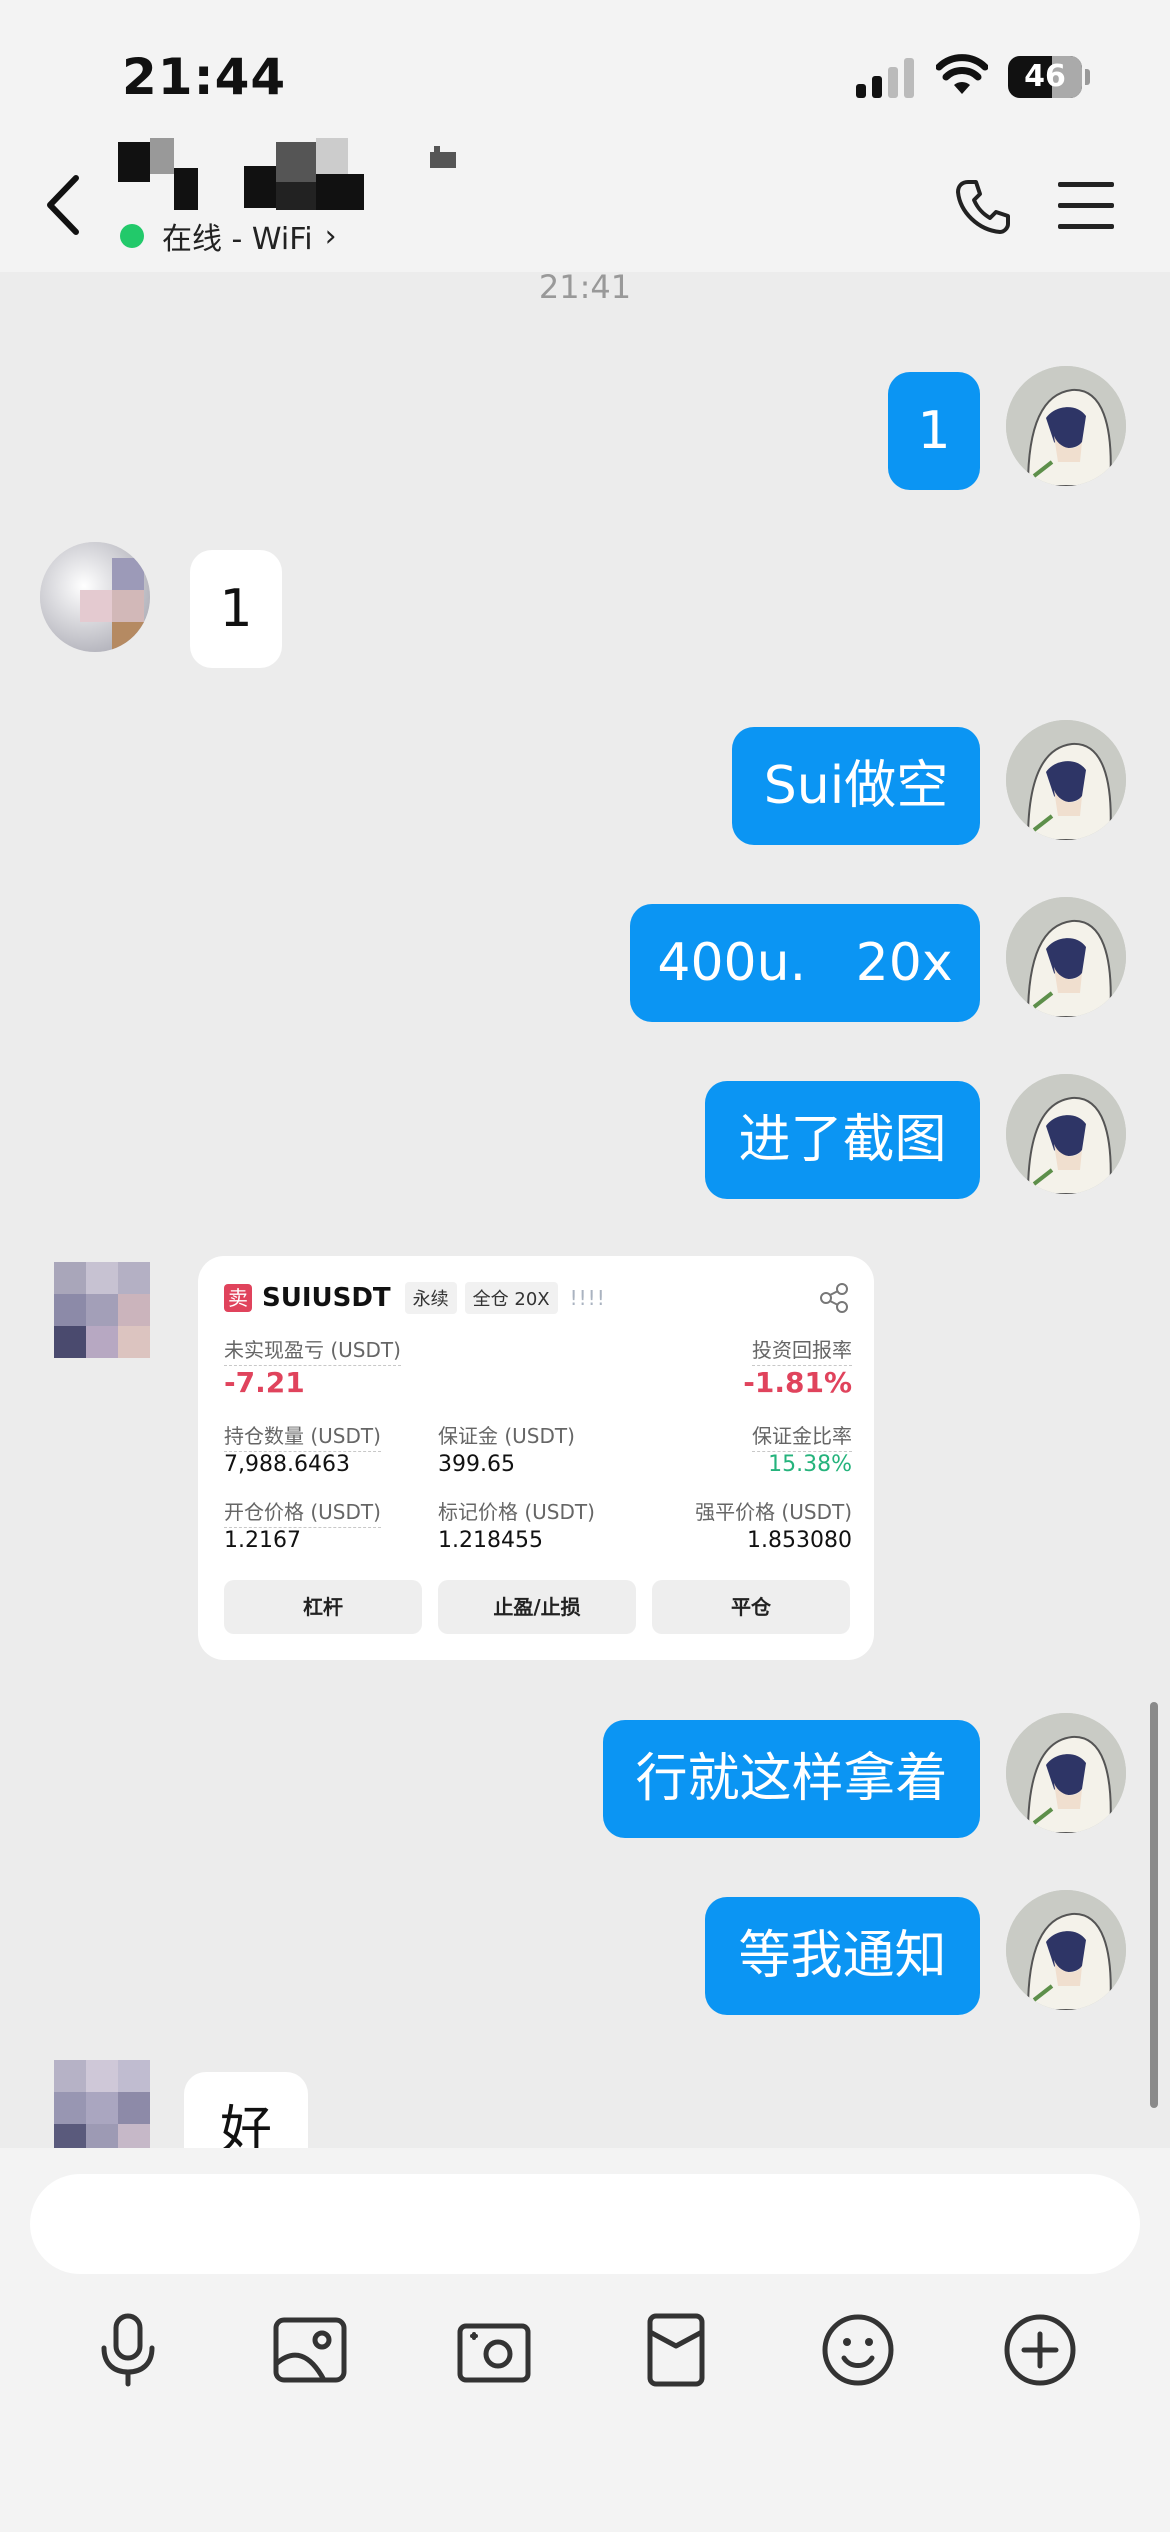 Image resolution: width=1170 pixels, height=2532 pixels. What do you see at coordinates (834, 1298) in the screenshot?
I see `share-icon` at bounding box center [834, 1298].